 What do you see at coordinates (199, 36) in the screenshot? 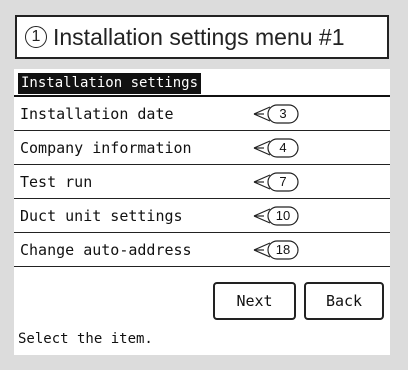
I see `section-title-text: Installation settings menu #1` at bounding box center [199, 36].